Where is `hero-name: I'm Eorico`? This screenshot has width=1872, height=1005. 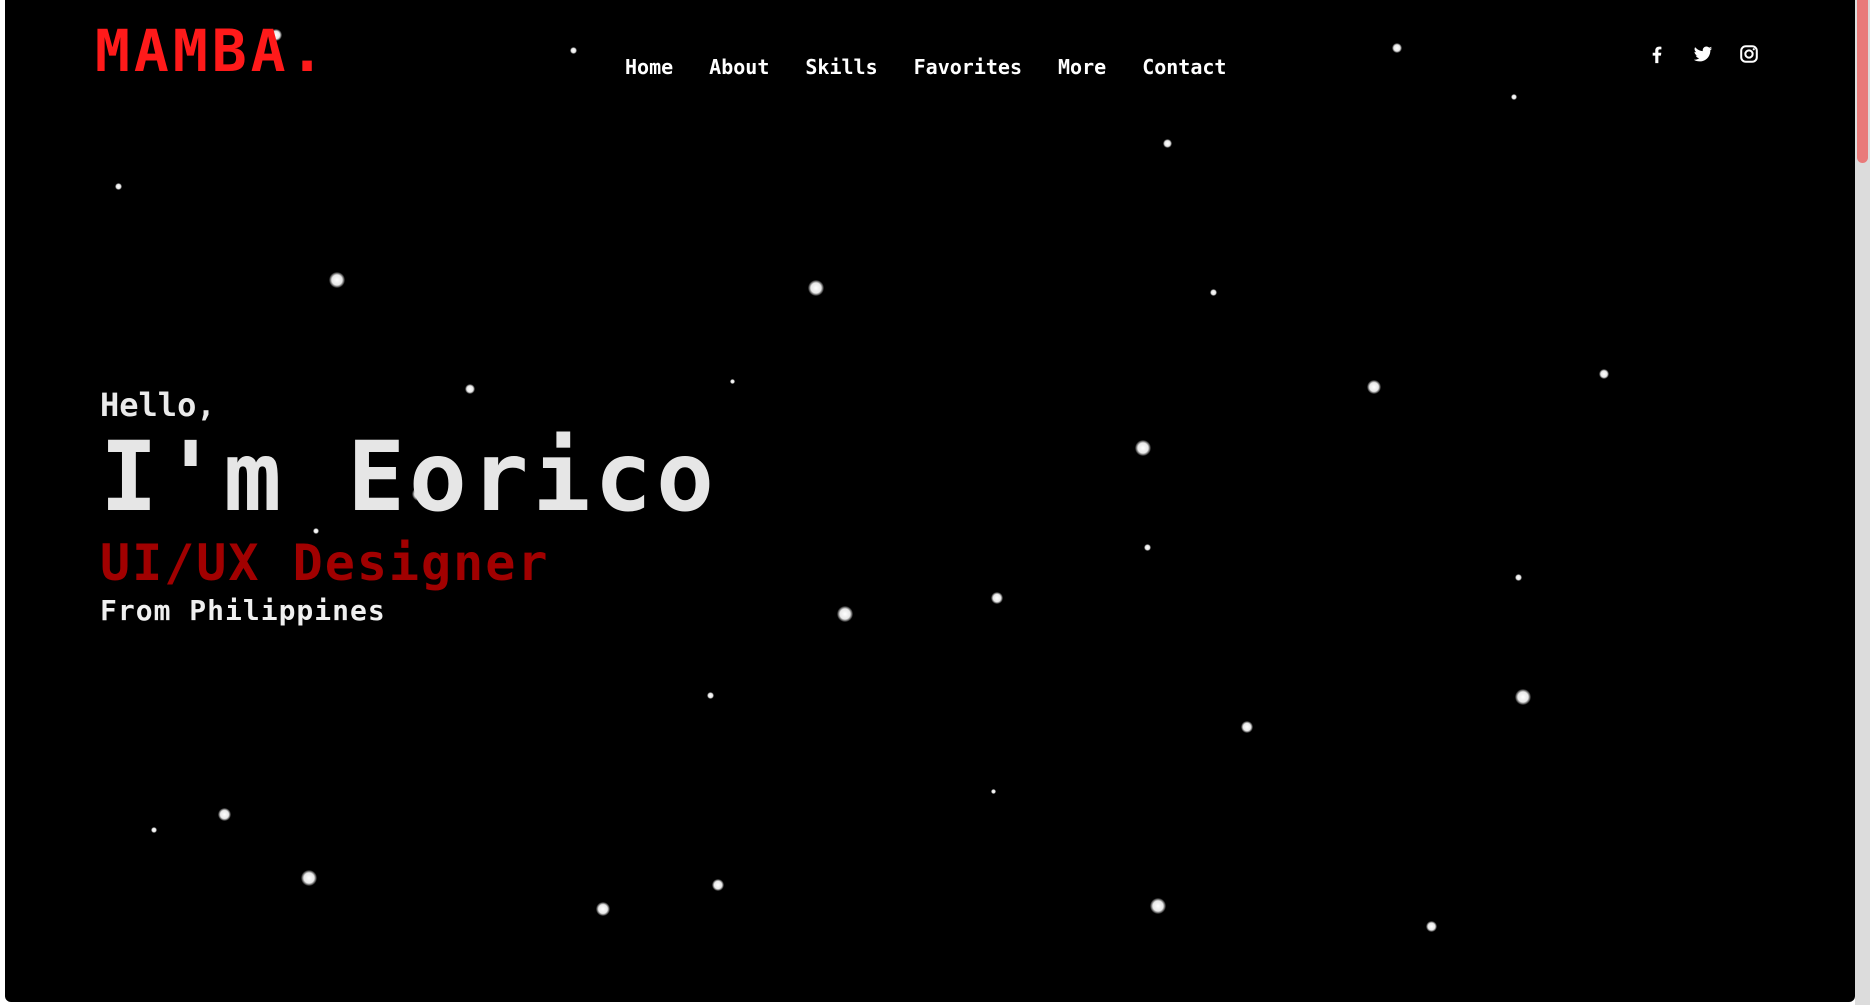 hero-name: I'm Eorico is located at coordinates (409, 477).